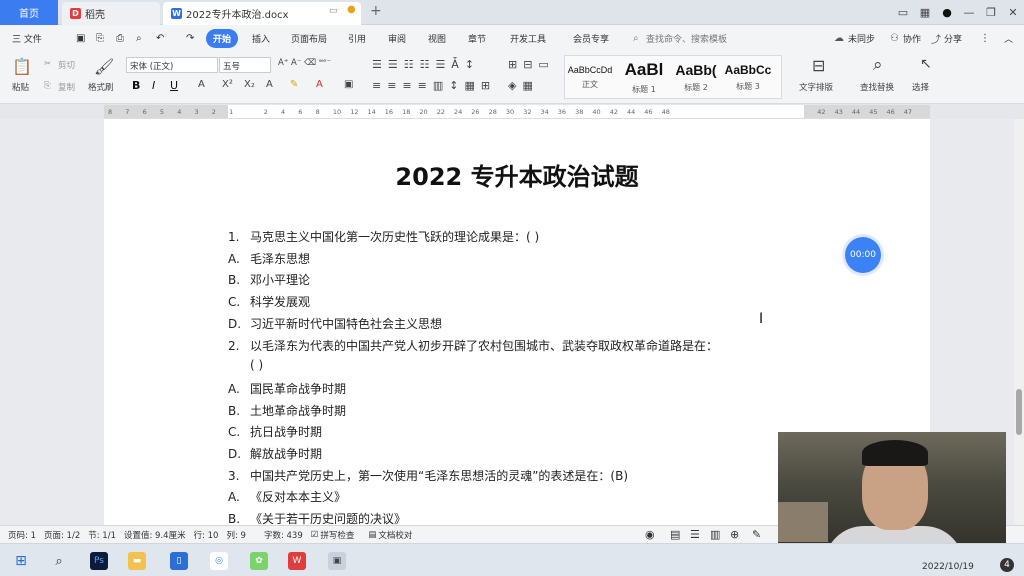 The image size is (1024, 576). Describe the element at coordinates (333, 11) in the screenshot. I see `window-icon: ▭` at that location.